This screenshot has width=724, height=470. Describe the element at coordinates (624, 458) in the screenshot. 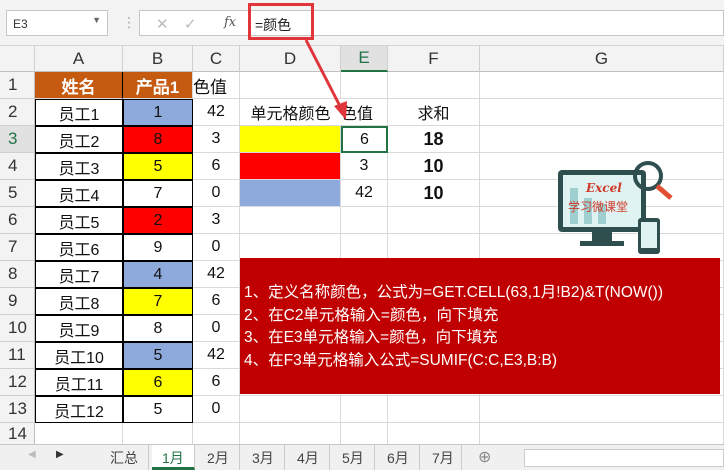

I see `horizontal-scrollbar` at that location.